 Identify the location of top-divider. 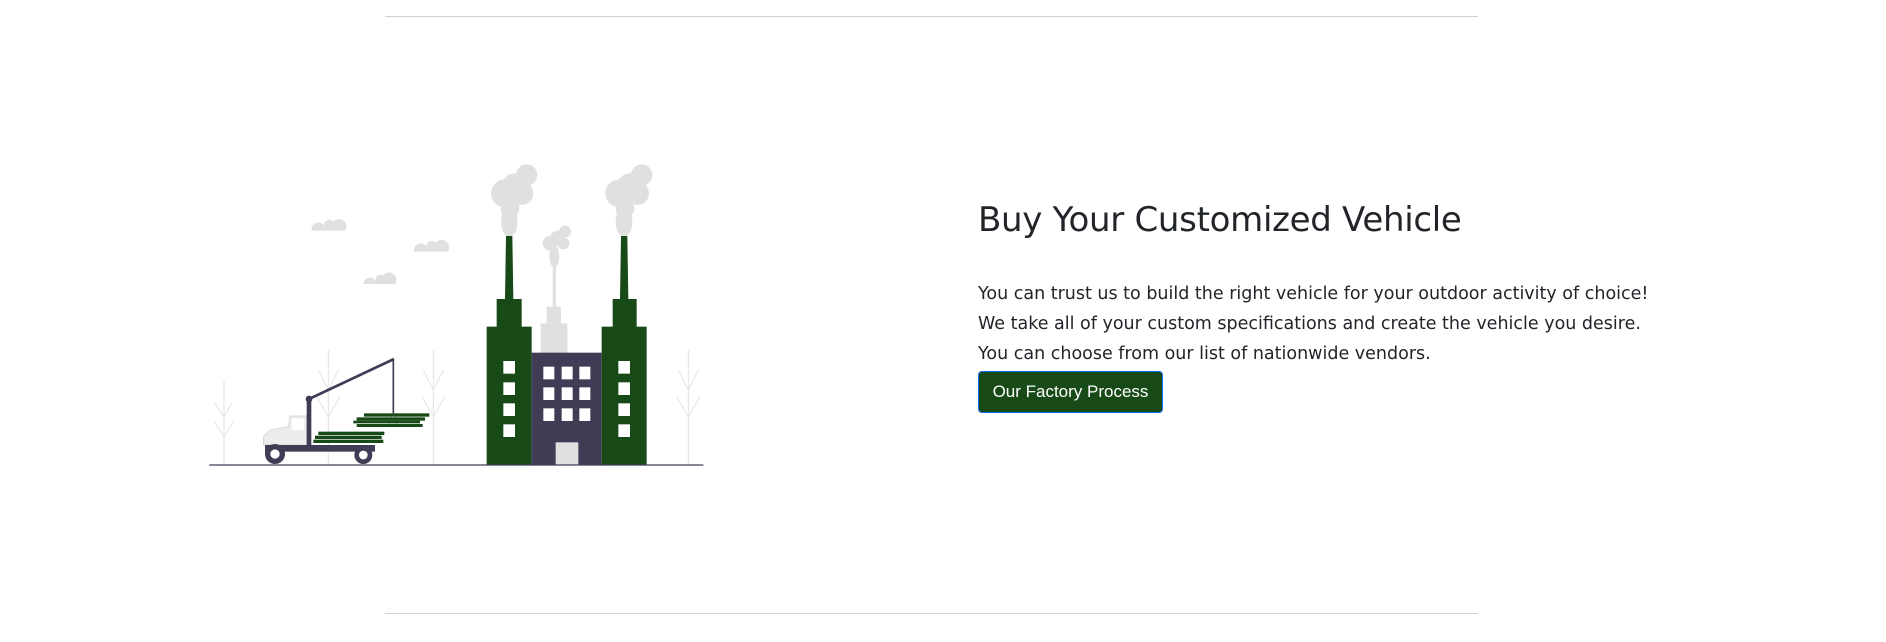
(931, 16).